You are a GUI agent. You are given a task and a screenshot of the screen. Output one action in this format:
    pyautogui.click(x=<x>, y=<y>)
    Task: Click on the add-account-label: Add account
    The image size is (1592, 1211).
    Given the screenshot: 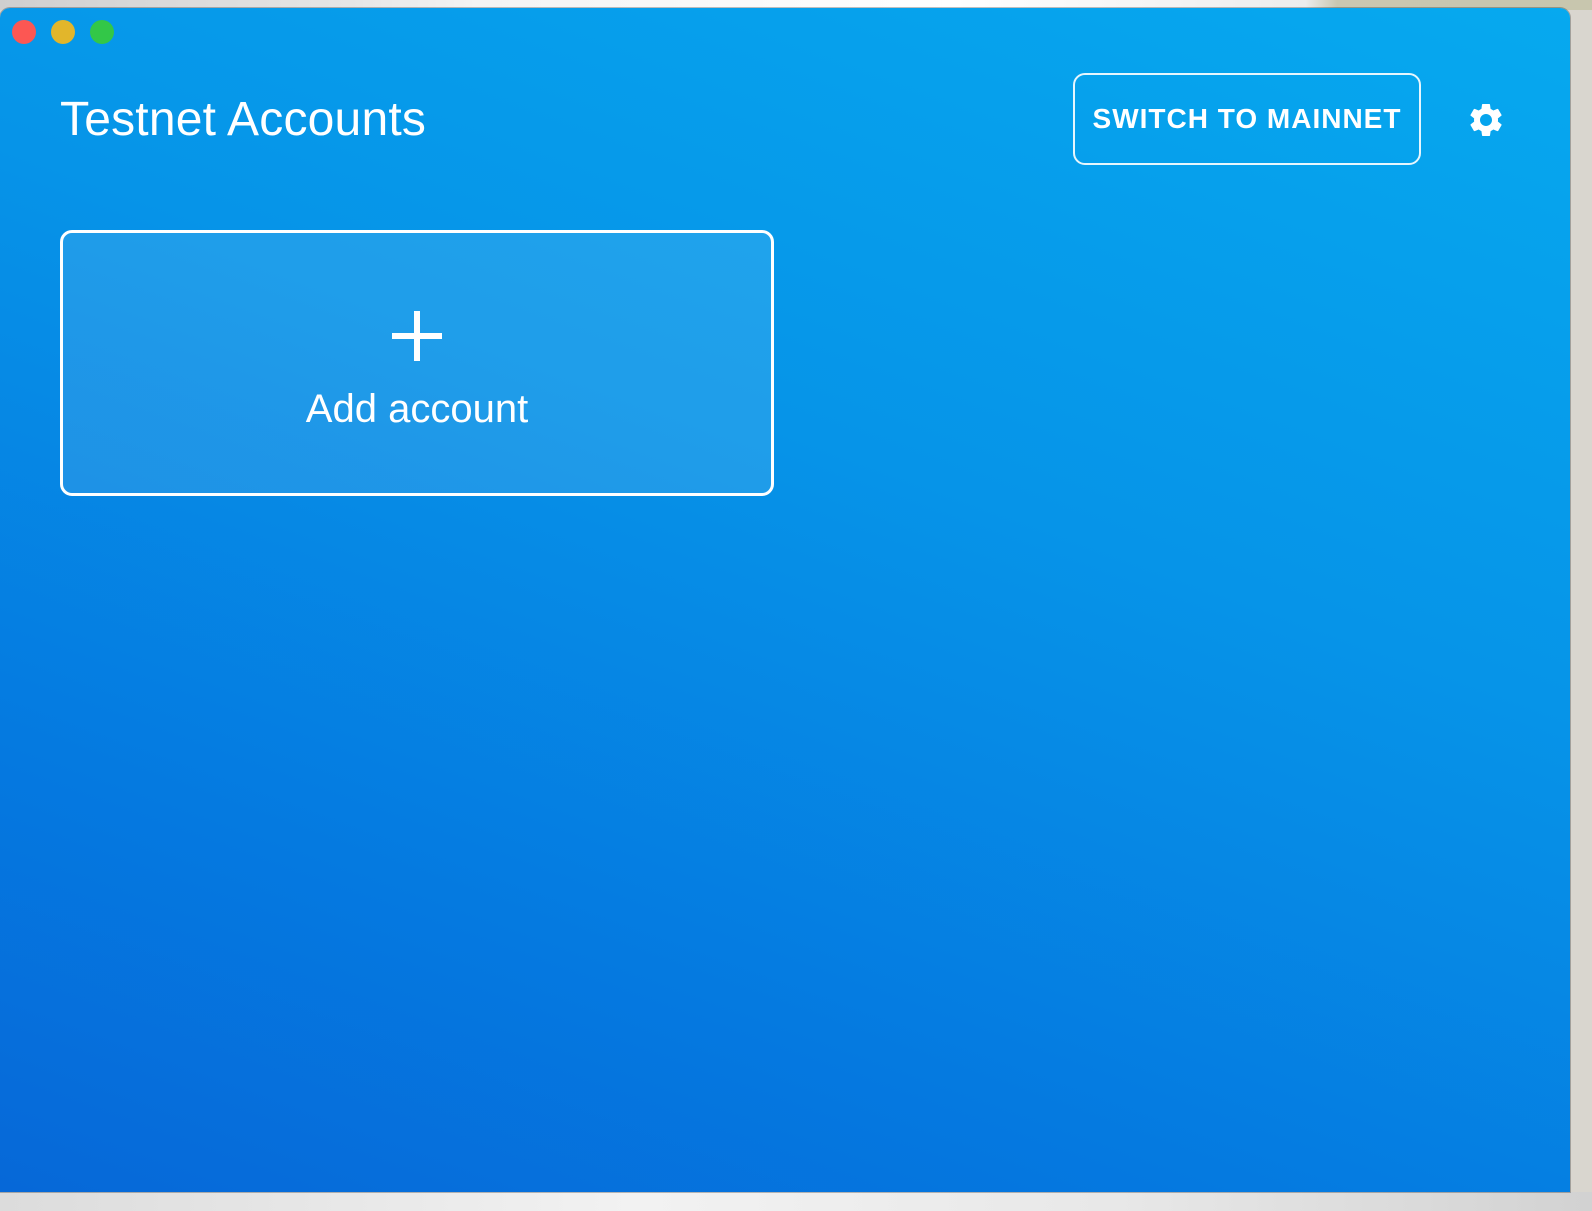 What is the action you would take?
    pyautogui.click(x=417, y=409)
    